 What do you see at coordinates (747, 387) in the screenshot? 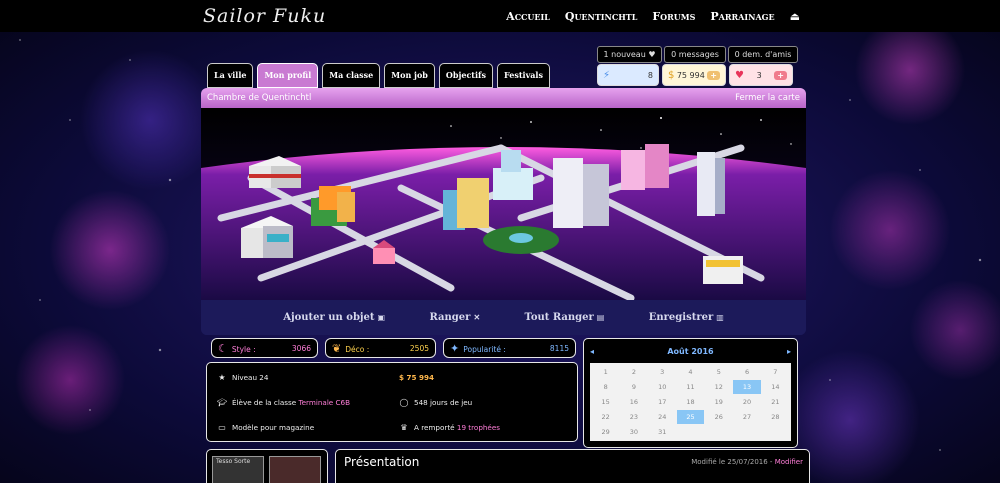
I see `calendar-day: 13` at bounding box center [747, 387].